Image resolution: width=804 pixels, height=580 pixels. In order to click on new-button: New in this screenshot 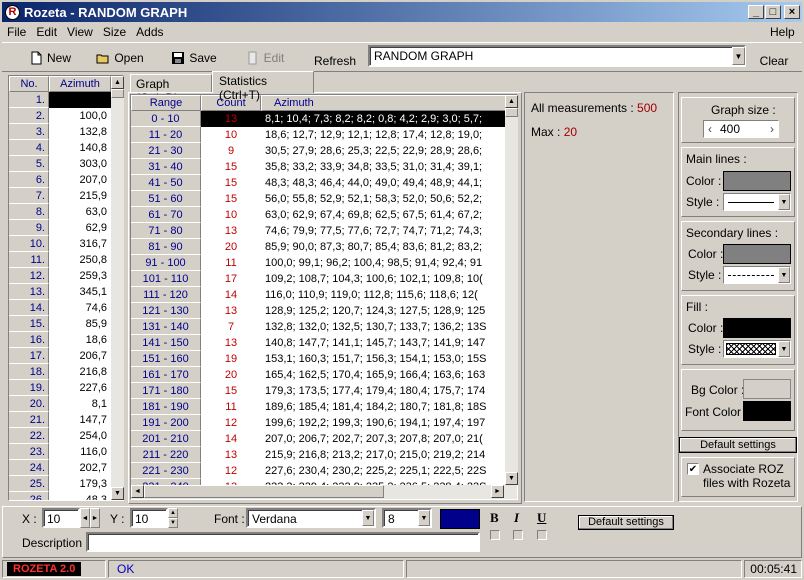, I will do `click(50, 58)`.